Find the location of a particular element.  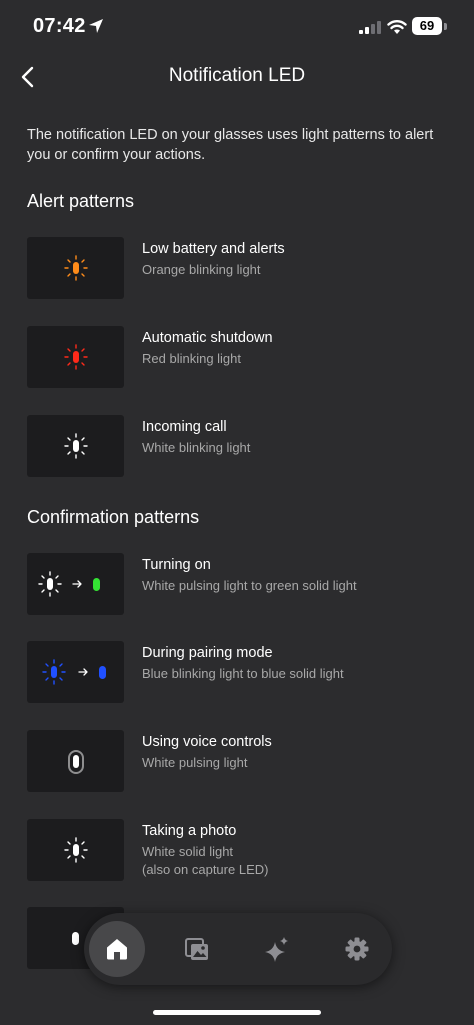

white-to-green-led-icon is located at coordinates (69, 584).